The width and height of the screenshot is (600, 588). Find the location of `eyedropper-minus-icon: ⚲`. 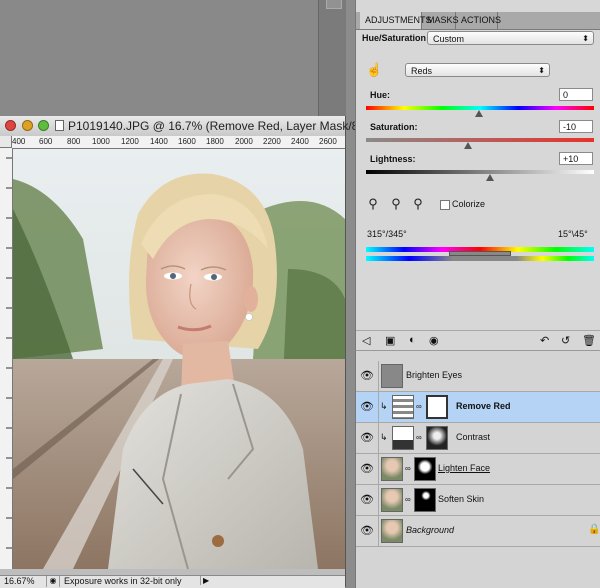

eyedropper-minus-icon: ⚲ is located at coordinates (418, 204).